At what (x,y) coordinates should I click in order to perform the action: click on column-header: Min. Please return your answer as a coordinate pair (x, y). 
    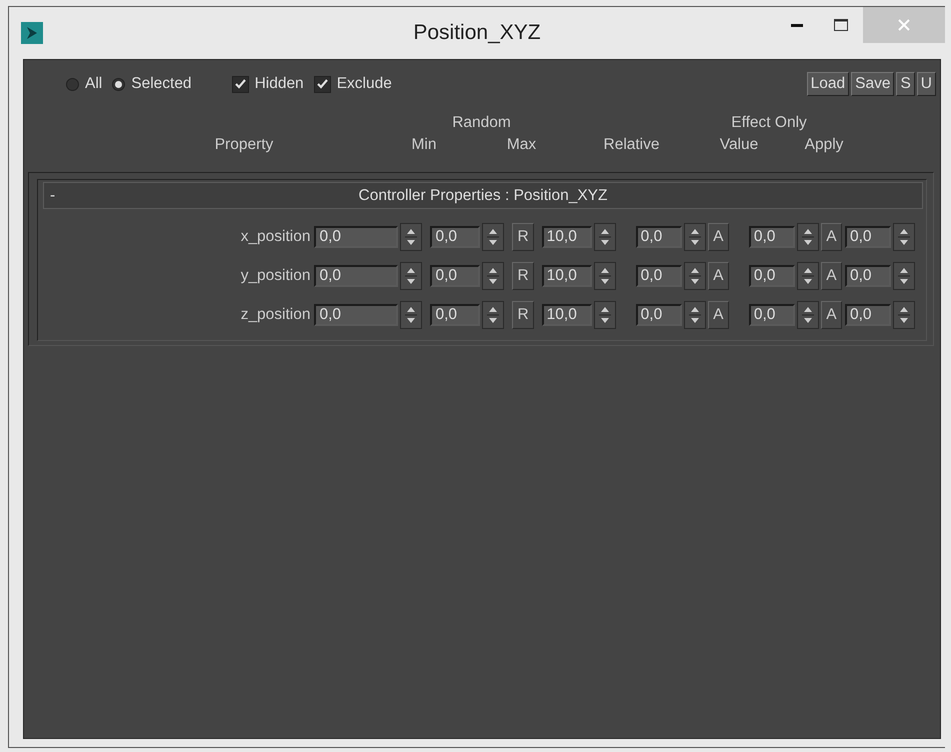
    Looking at the image, I should click on (424, 145).